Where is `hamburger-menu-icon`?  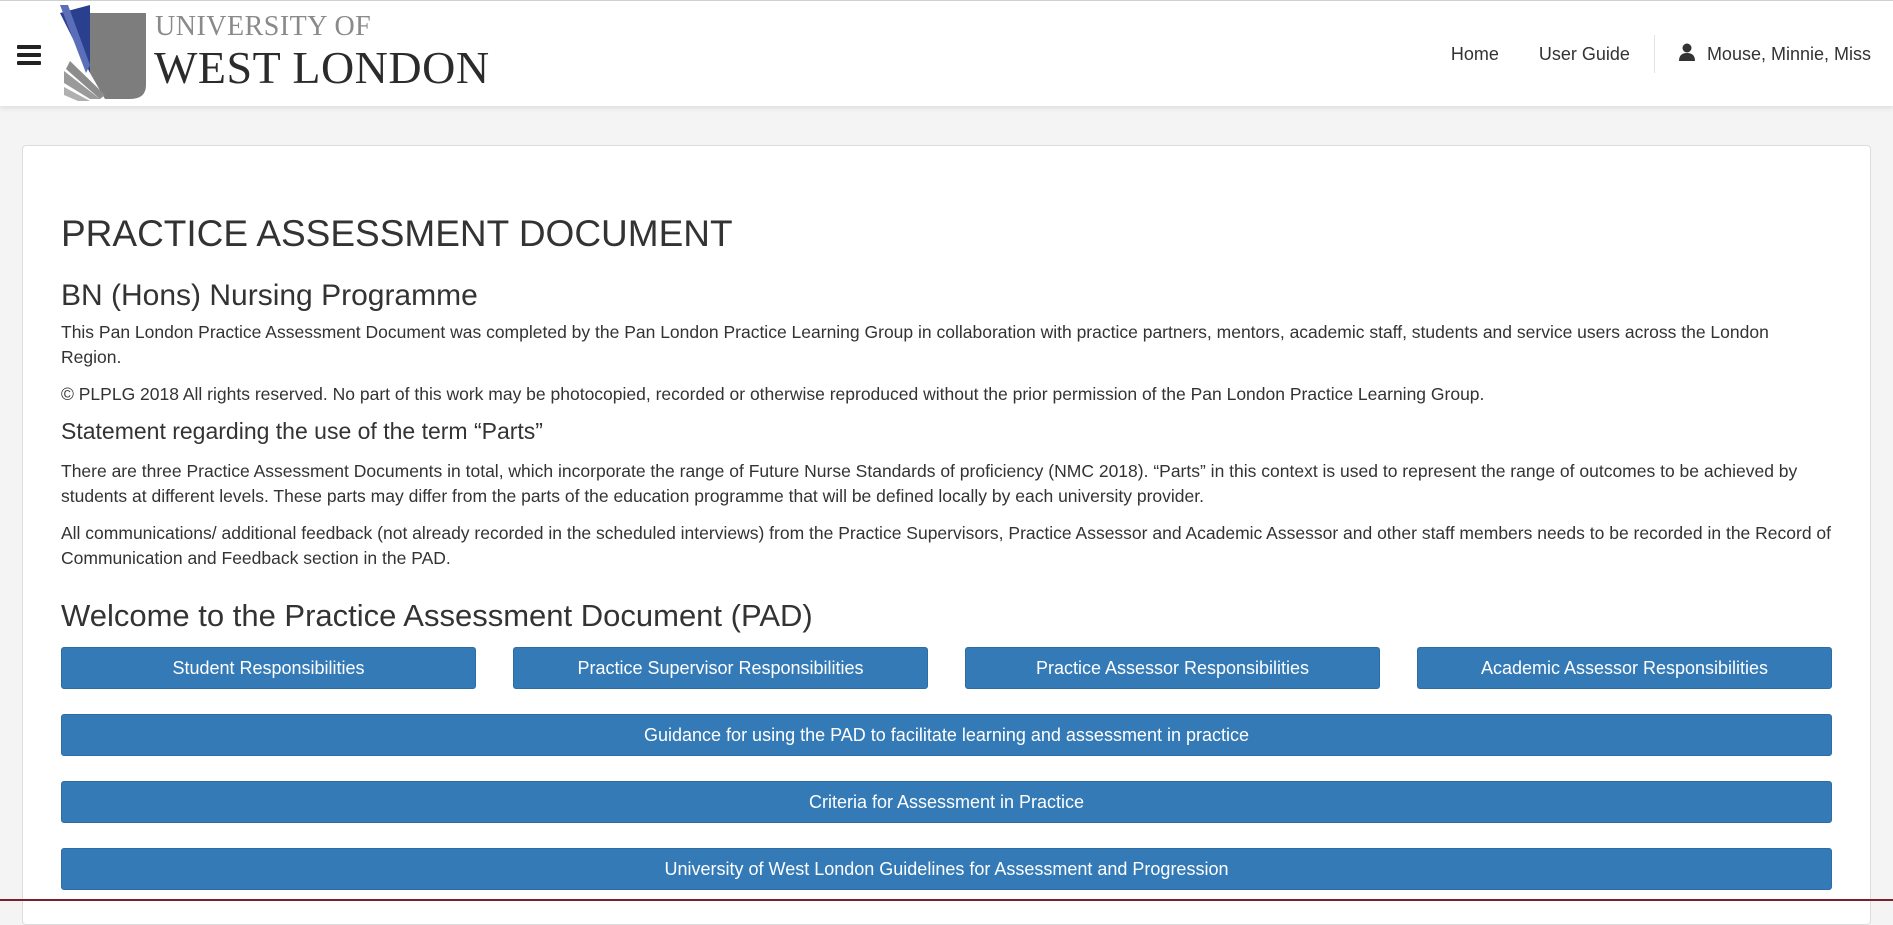
hamburger-menu-icon is located at coordinates (29, 55).